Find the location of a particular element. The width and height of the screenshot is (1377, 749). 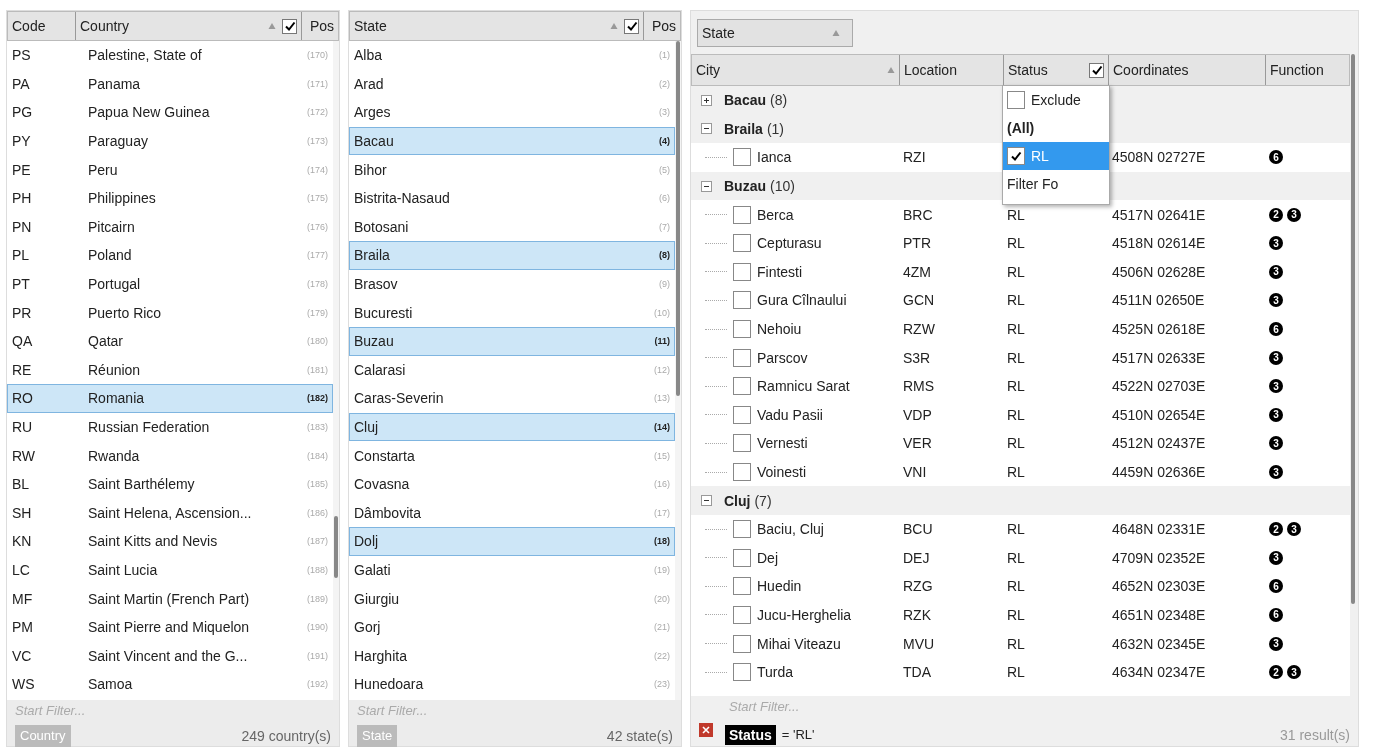

country-row: MF Saint Martin (French Part) (189) is located at coordinates (170, 598).